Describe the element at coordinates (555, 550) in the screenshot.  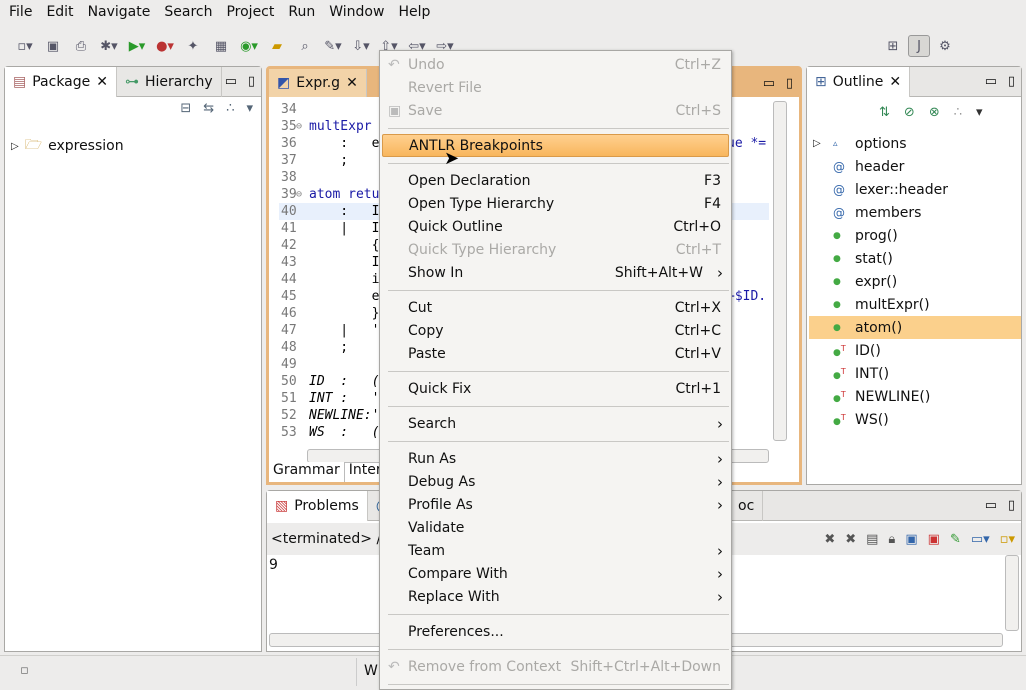
I see `menu-item-team: Team ›` at that location.